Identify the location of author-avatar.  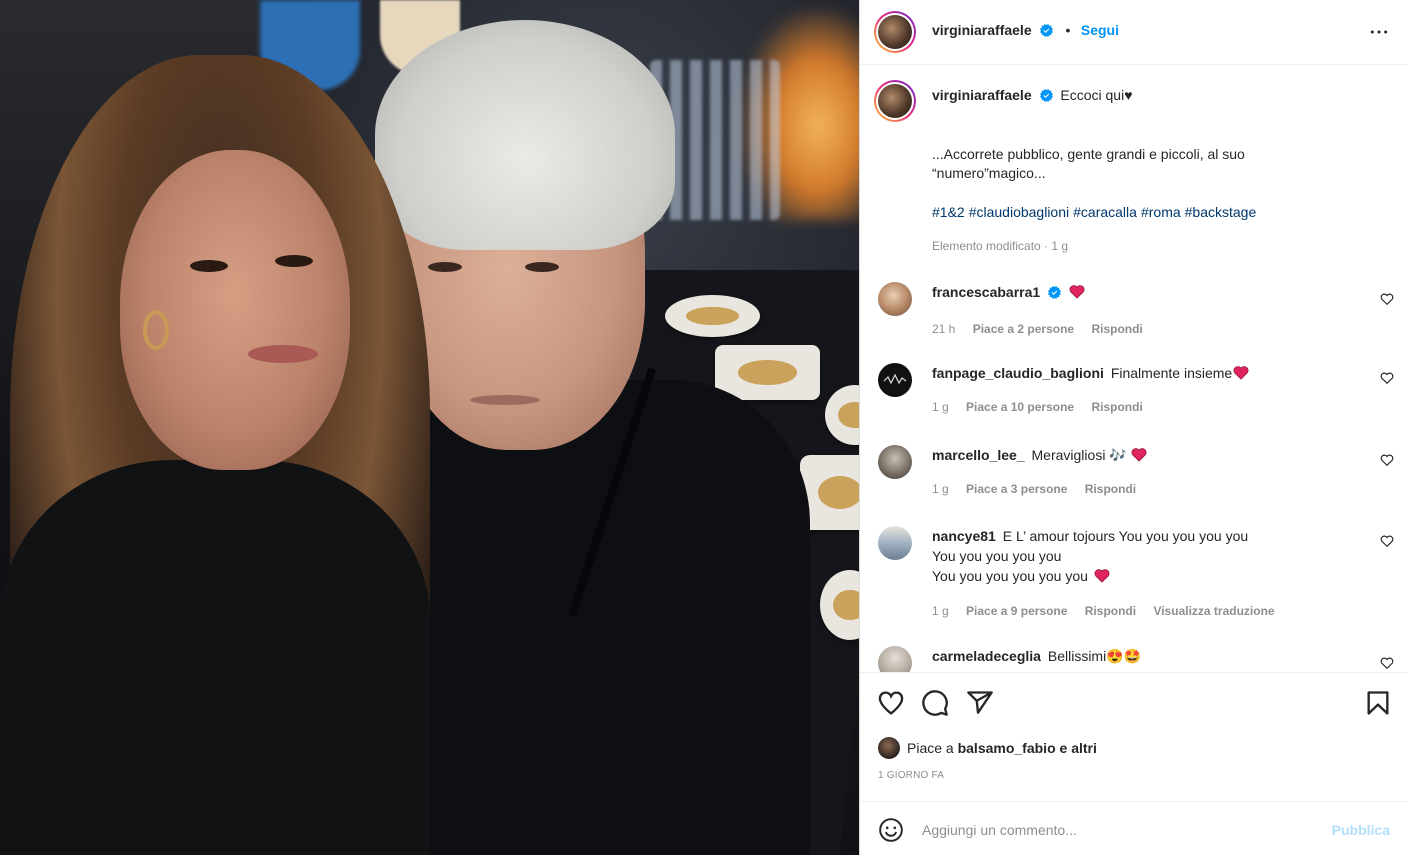
(895, 32).